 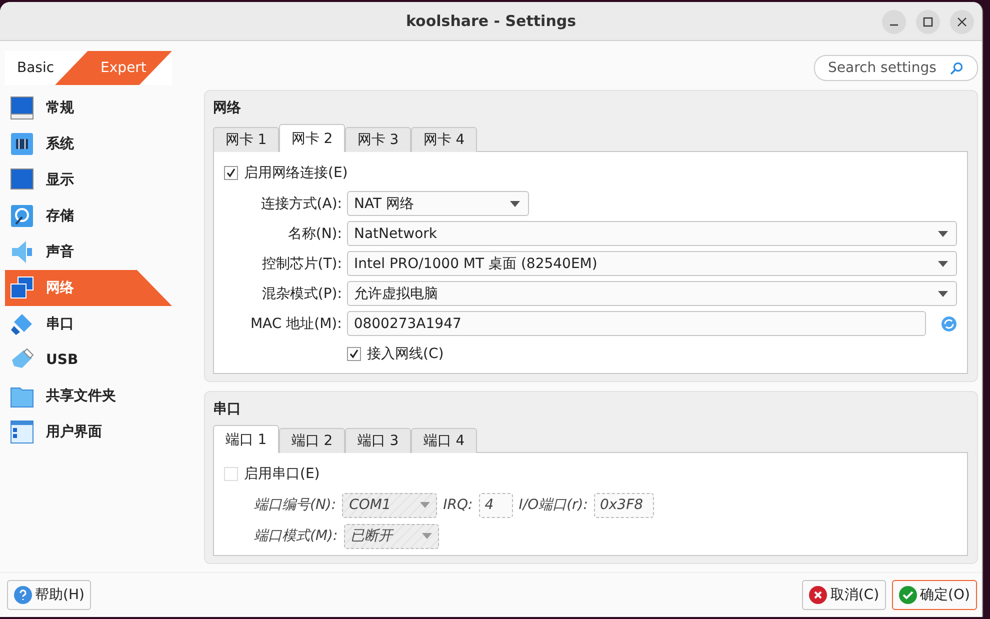 I want to click on field-label: I/O端口(r):, so click(x=553, y=505).